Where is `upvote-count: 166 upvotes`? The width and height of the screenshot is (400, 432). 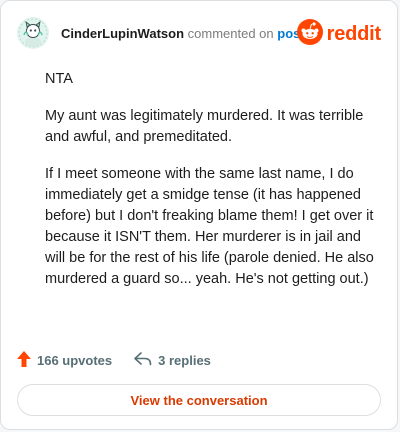
upvote-count: 166 upvotes is located at coordinates (65, 360).